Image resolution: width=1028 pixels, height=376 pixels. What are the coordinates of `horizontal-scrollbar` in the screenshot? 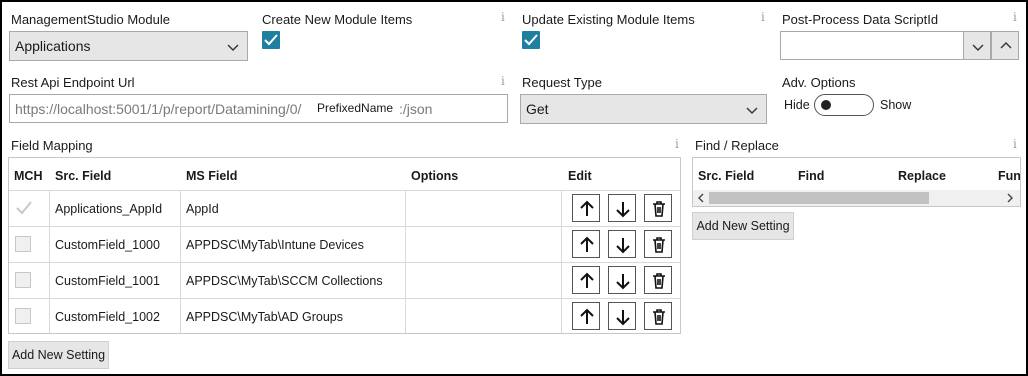 It's located at (856, 198).